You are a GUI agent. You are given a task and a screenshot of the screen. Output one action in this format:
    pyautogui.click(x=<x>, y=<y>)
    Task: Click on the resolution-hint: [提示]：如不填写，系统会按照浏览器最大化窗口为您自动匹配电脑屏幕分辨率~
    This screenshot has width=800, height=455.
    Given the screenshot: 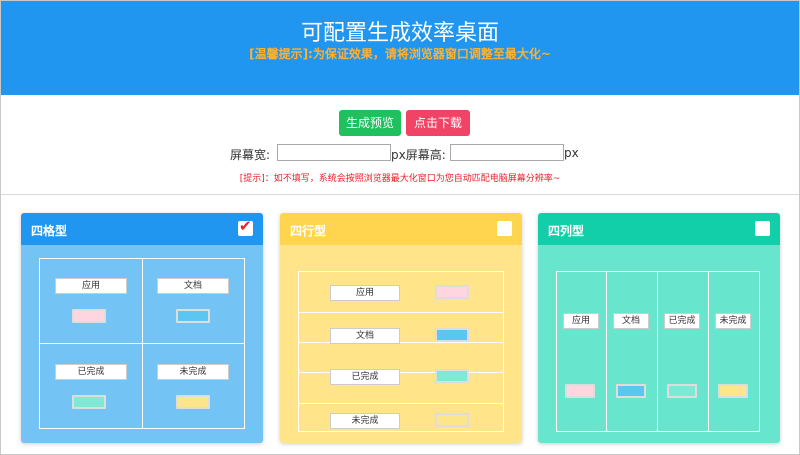 What is the action you would take?
    pyautogui.click(x=400, y=179)
    